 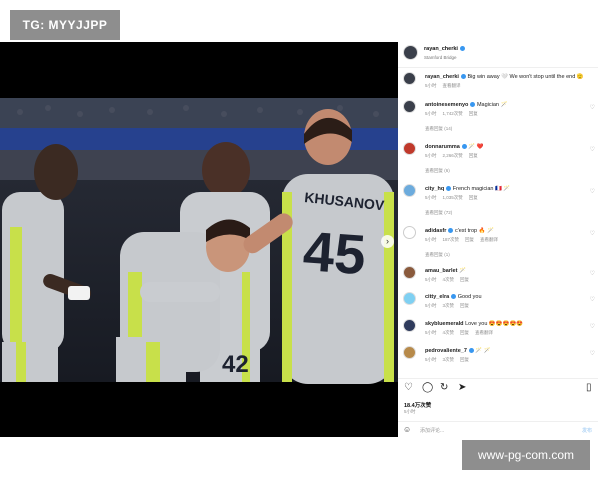 What do you see at coordinates (462, 271) in the screenshot?
I see `comment-text: 🪄` at bounding box center [462, 271].